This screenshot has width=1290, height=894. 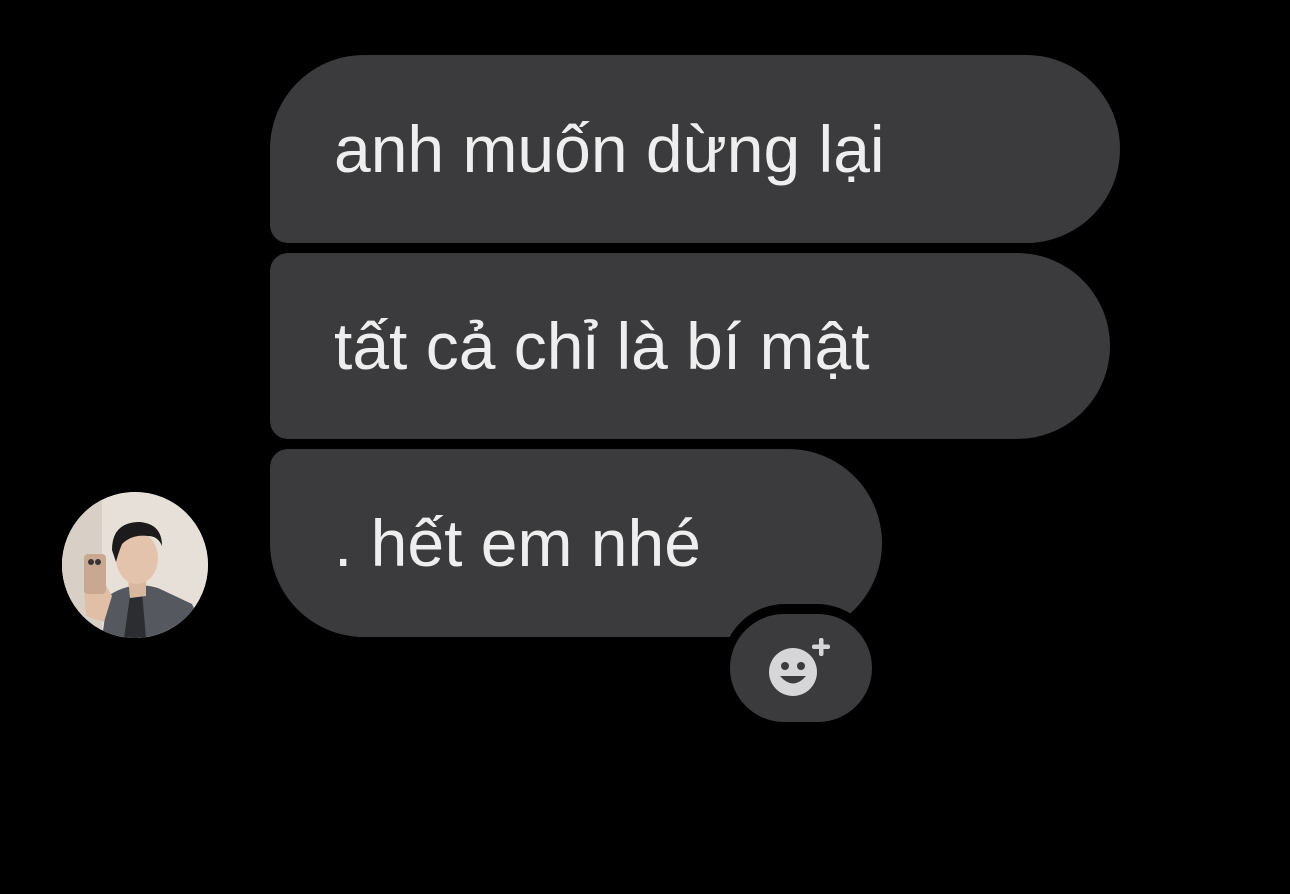 I want to click on message-bubble: tất cả chỉ là bí mật, so click(x=690, y=346).